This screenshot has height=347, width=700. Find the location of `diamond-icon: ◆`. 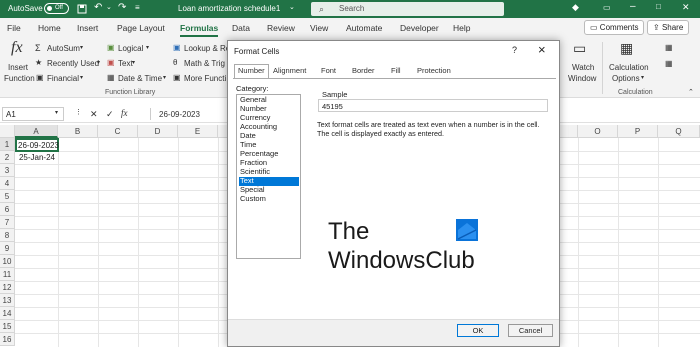

diamond-icon: ◆ is located at coordinates (575, 7).